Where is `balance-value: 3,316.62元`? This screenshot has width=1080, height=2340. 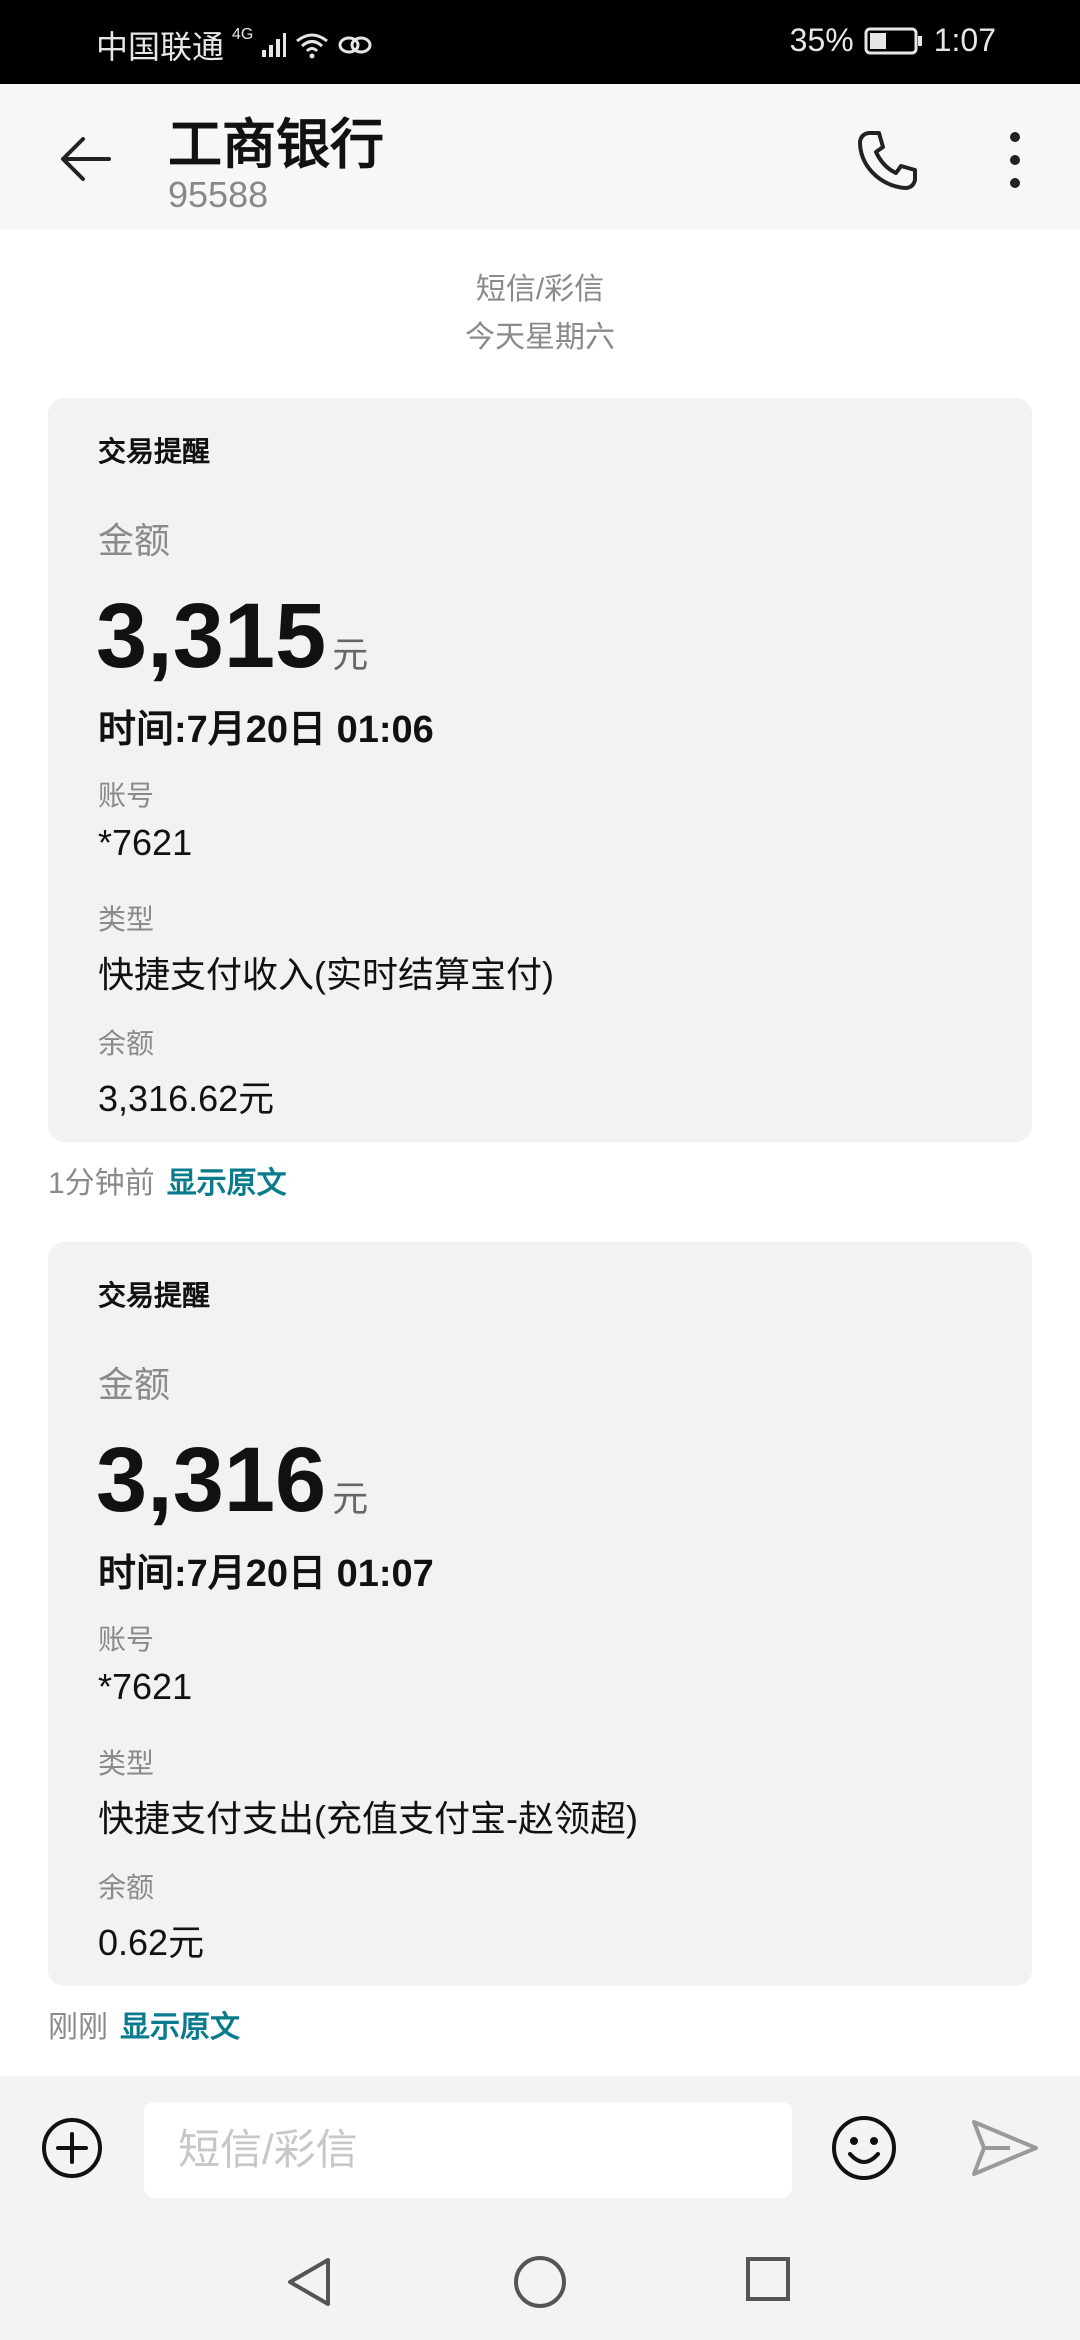 balance-value: 3,316.62元 is located at coordinates (186, 1098).